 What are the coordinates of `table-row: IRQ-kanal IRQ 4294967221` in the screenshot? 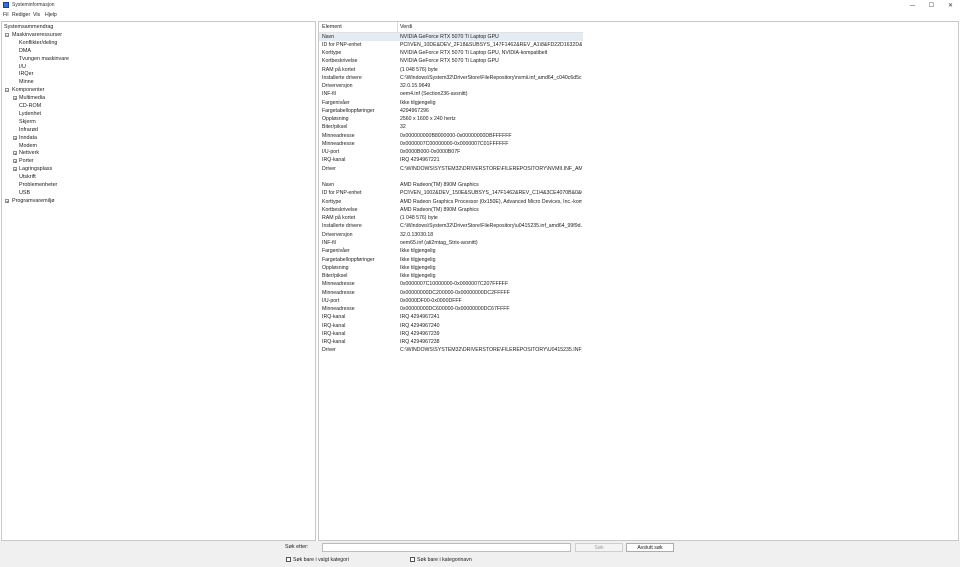 It's located at (451, 160).